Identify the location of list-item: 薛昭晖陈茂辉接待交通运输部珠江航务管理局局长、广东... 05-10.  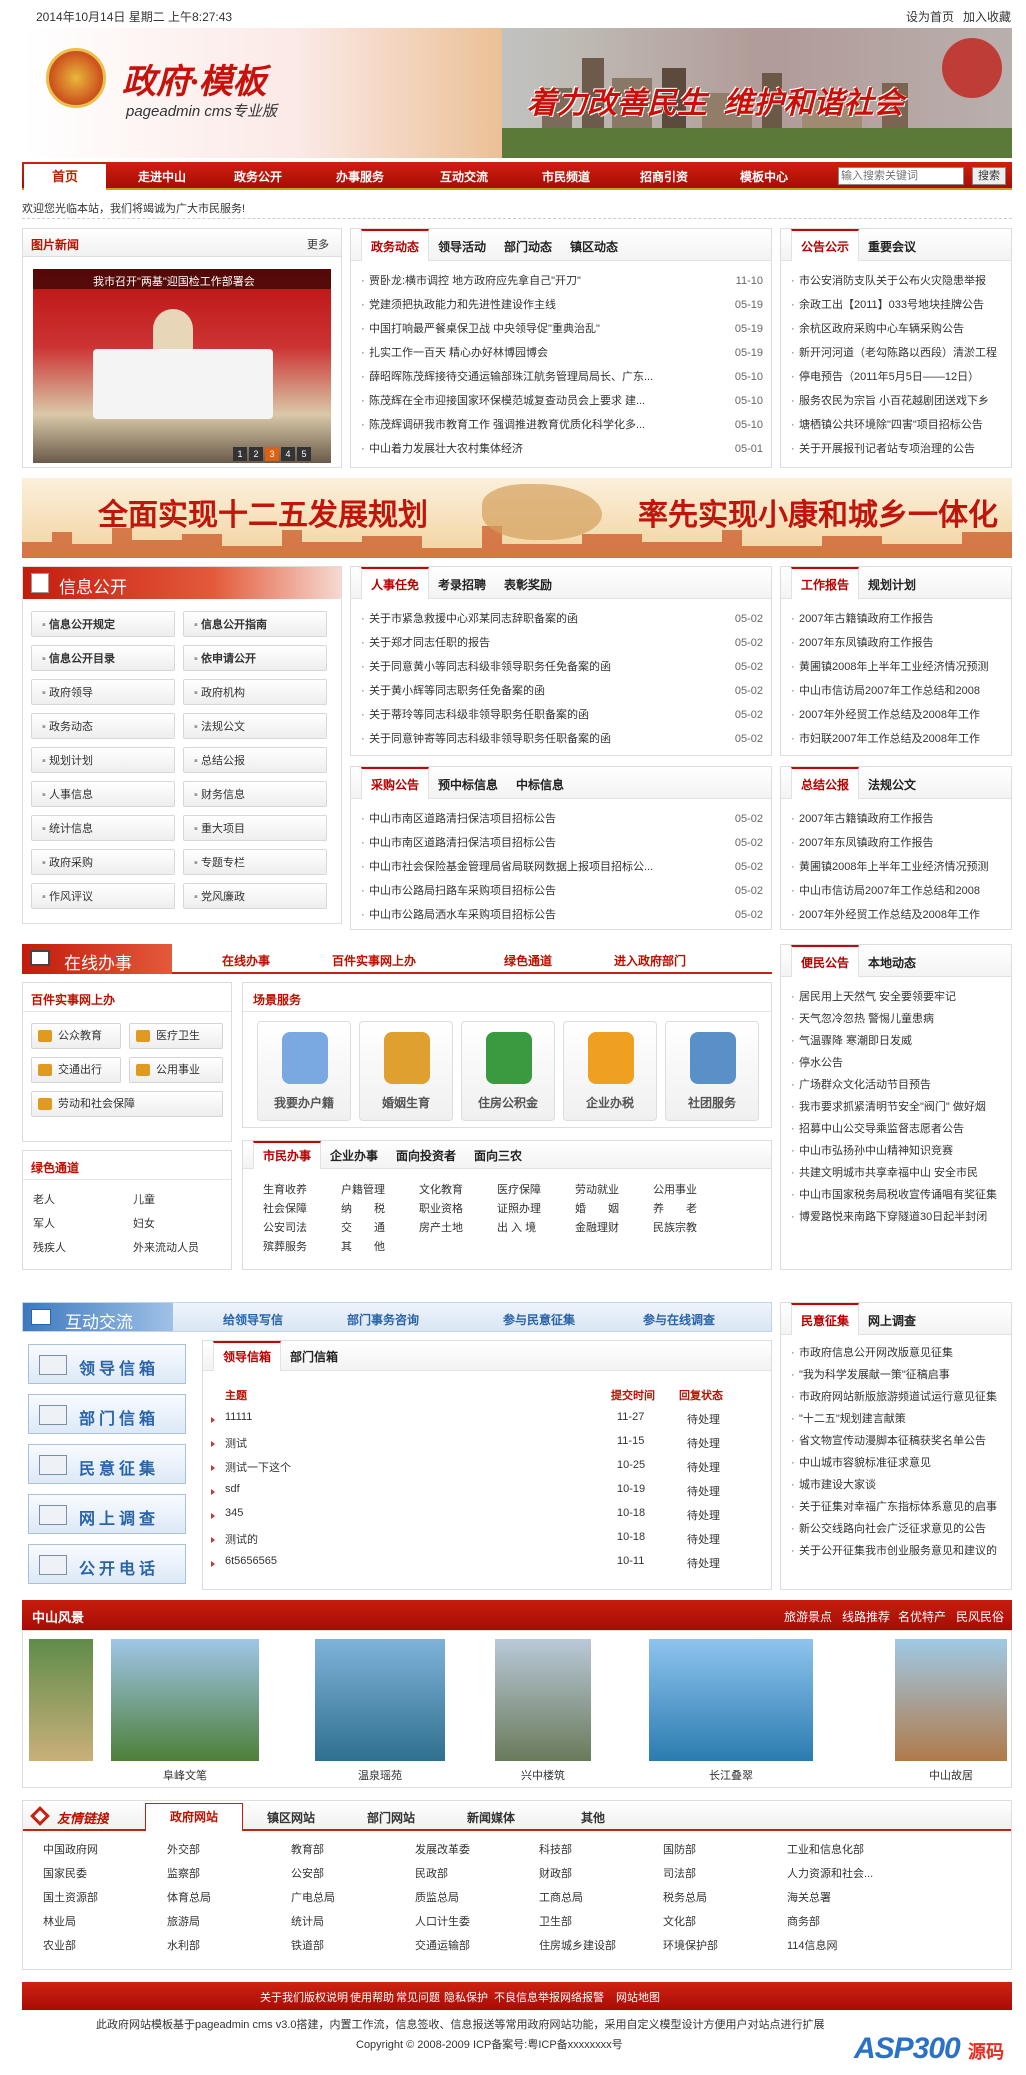
(561, 377).